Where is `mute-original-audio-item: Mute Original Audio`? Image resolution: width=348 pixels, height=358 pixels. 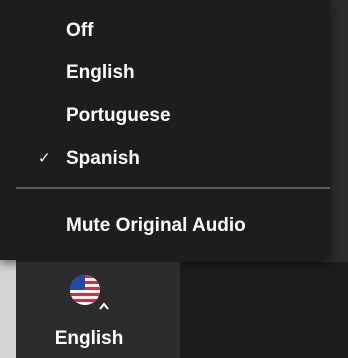 mute-original-audio-item: Mute Original Audio is located at coordinates (165, 226).